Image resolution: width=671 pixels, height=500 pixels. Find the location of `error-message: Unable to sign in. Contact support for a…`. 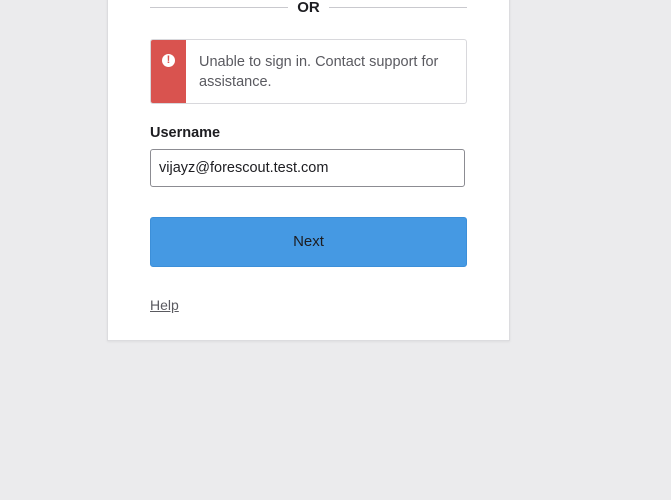

error-message: Unable to sign in. Contact support for a… is located at coordinates (319, 72).